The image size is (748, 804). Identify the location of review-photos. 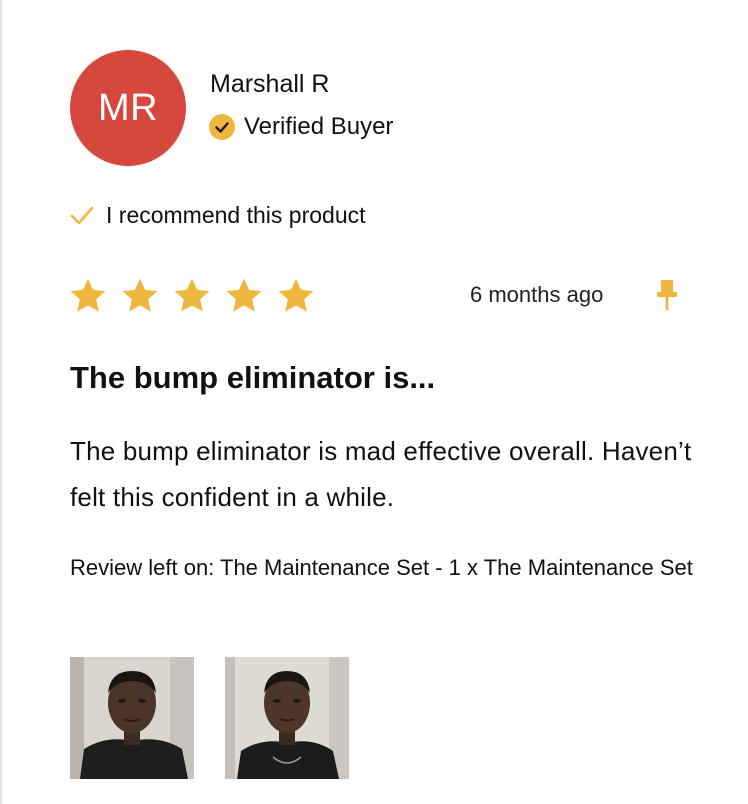
(225, 718).